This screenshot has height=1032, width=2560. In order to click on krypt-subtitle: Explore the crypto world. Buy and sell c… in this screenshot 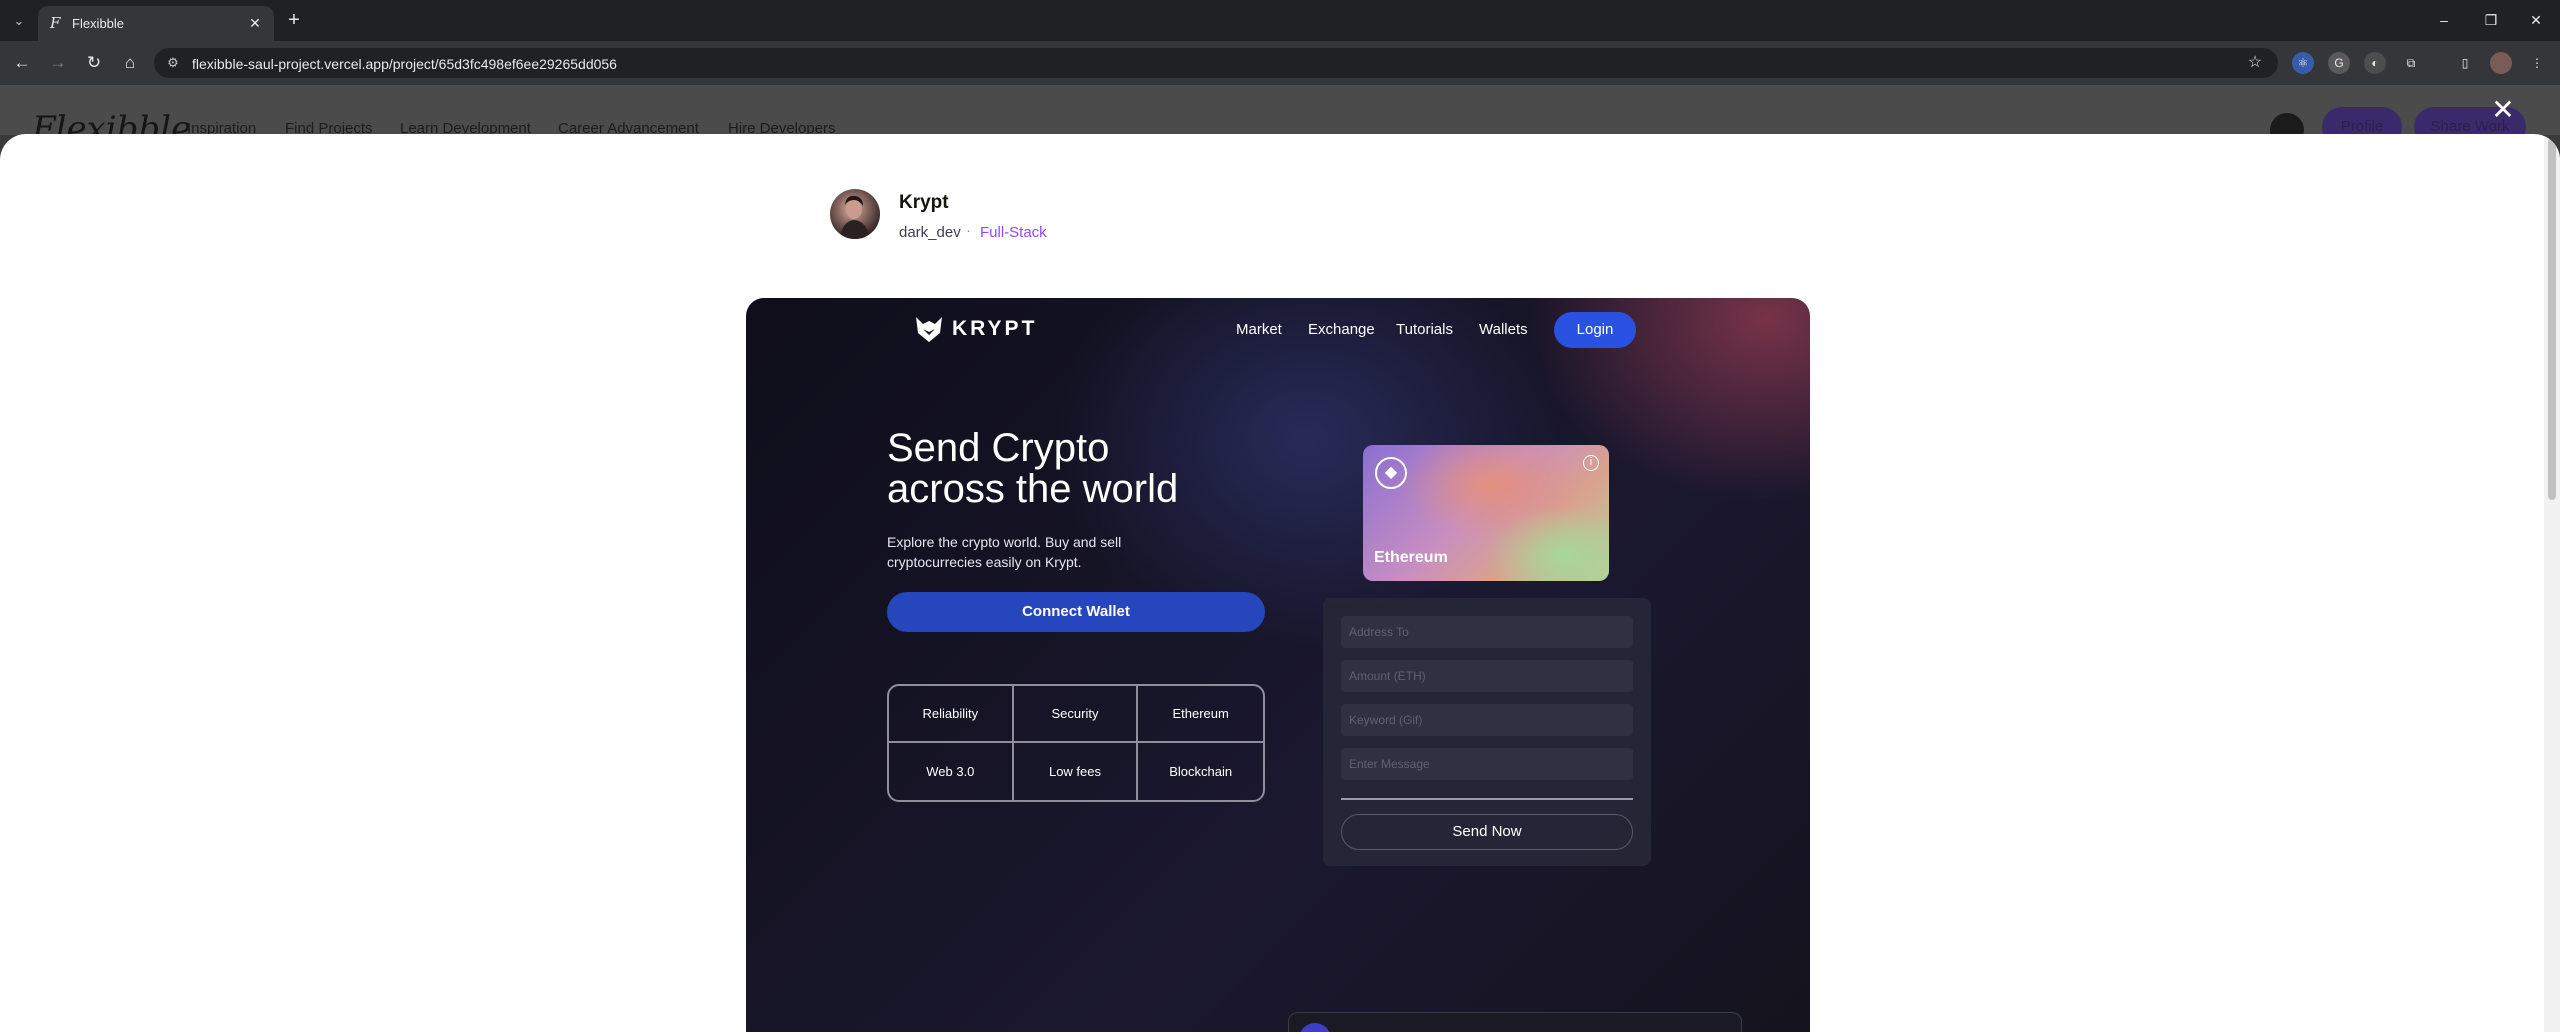, I will do `click(1004, 552)`.